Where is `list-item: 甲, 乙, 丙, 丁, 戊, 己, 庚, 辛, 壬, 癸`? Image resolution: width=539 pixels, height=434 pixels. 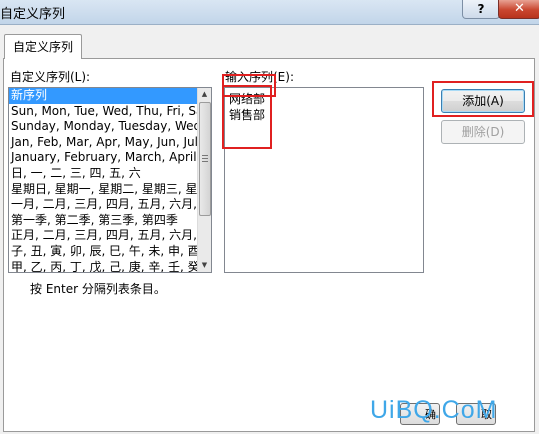
list-item: 甲, 乙, 丙, 丁, 戊, 己, 庚, 辛, 壬, 癸 is located at coordinates (103, 266).